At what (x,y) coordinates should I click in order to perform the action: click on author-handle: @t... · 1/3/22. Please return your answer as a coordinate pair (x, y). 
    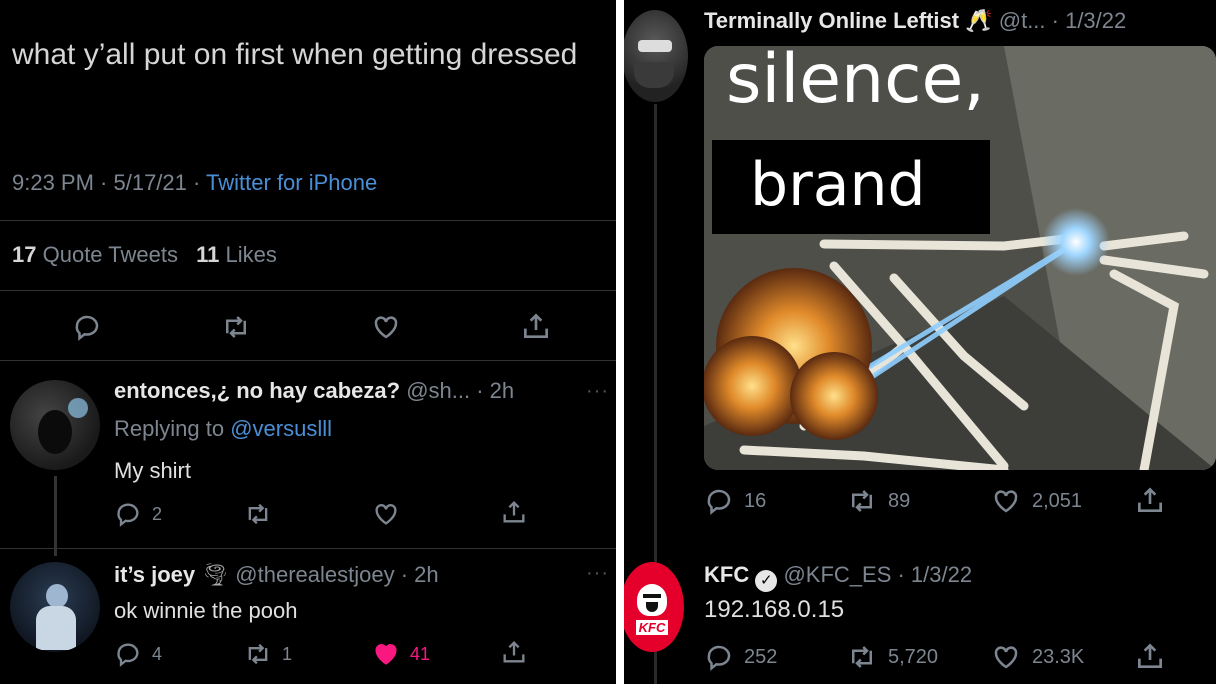
    Looking at the image, I should click on (1063, 20).